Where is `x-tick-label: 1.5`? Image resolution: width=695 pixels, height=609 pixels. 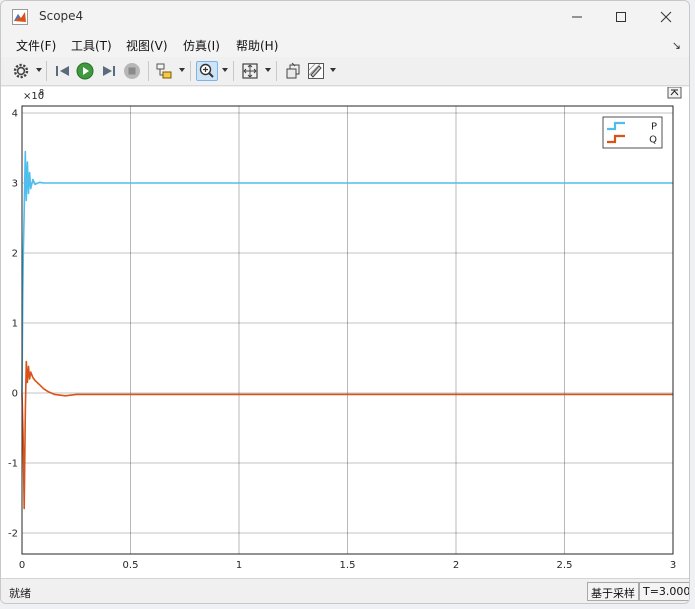 x-tick-label: 1.5 is located at coordinates (348, 565).